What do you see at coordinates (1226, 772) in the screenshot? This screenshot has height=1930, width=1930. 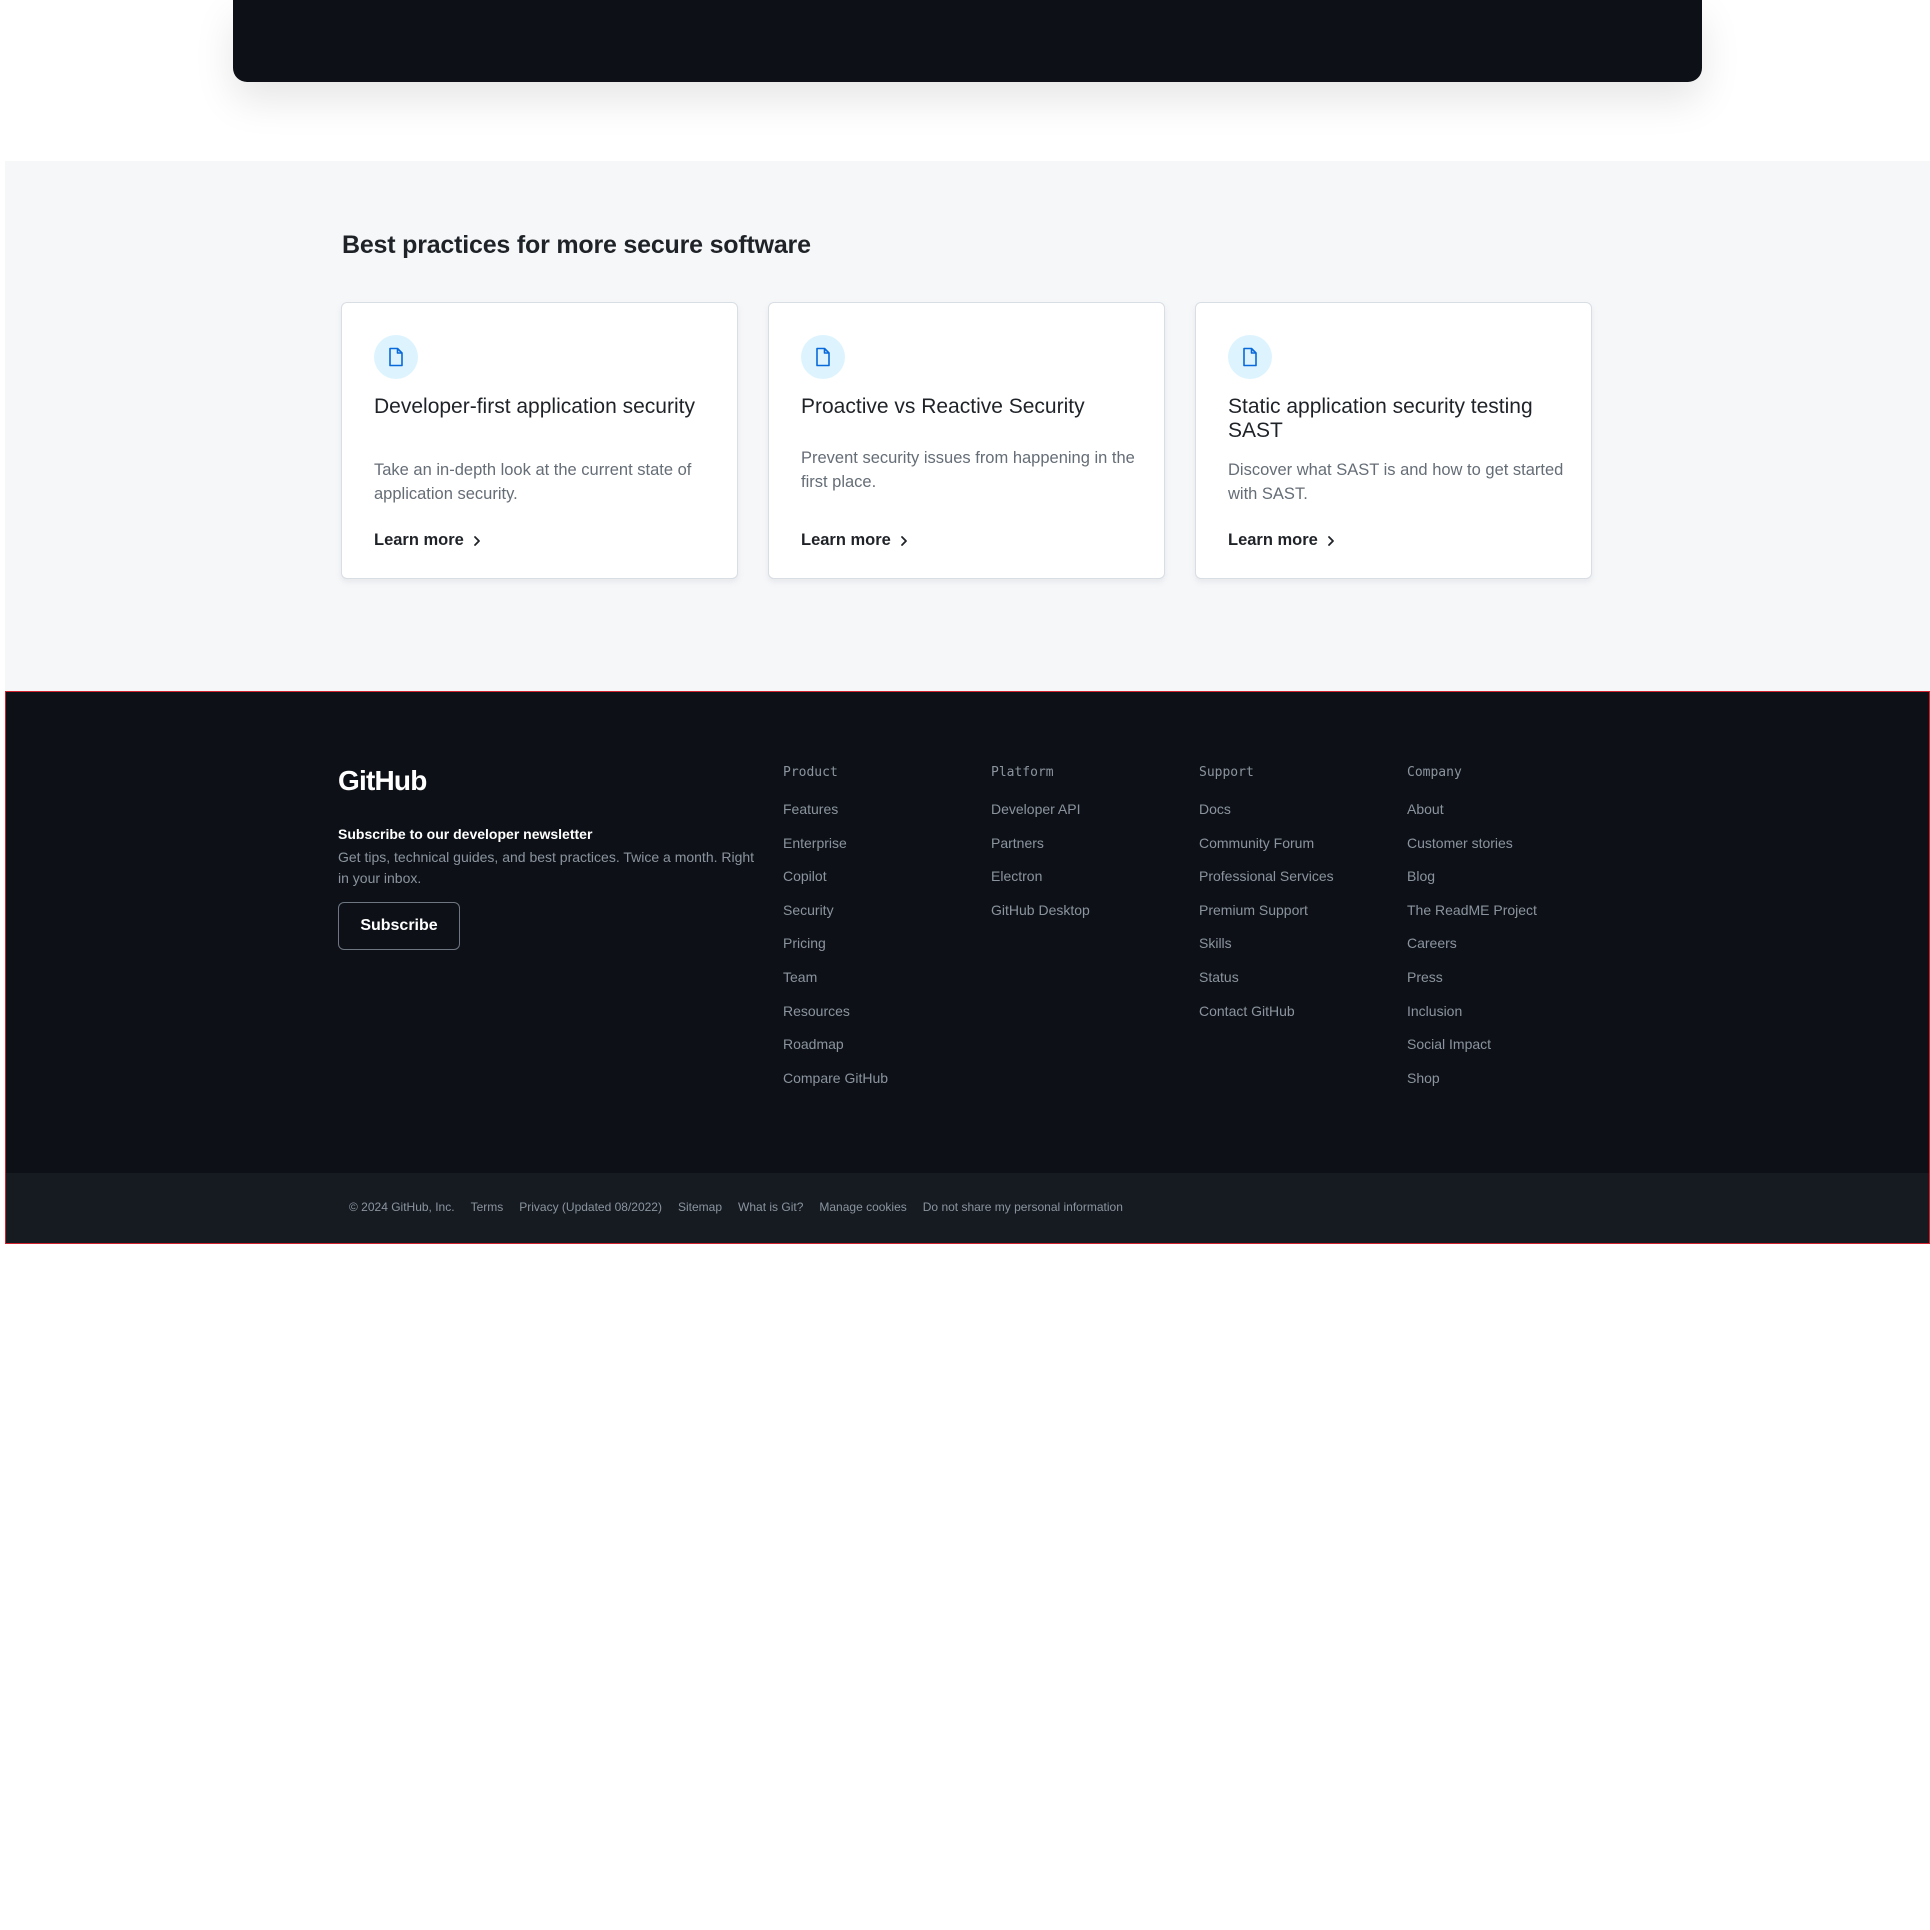 I see `column-heading: Support` at bounding box center [1226, 772].